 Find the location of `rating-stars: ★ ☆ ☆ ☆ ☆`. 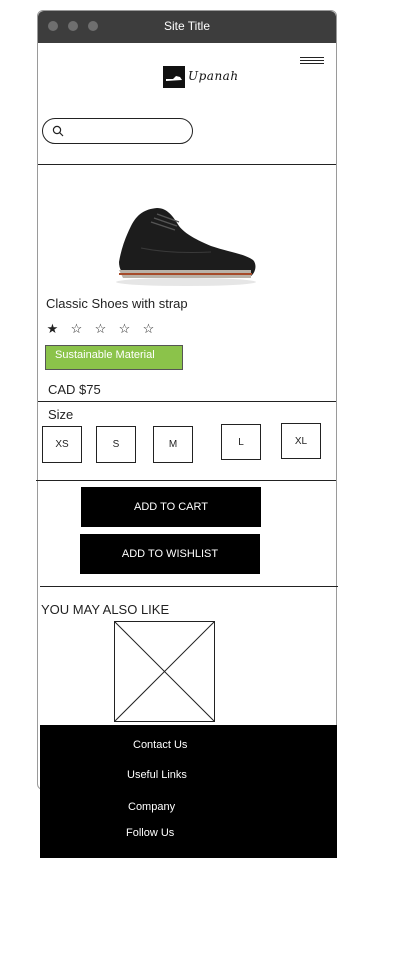

rating-stars: ★ ☆ ☆ ☆ ☆ is located at coordinates (100, 328).